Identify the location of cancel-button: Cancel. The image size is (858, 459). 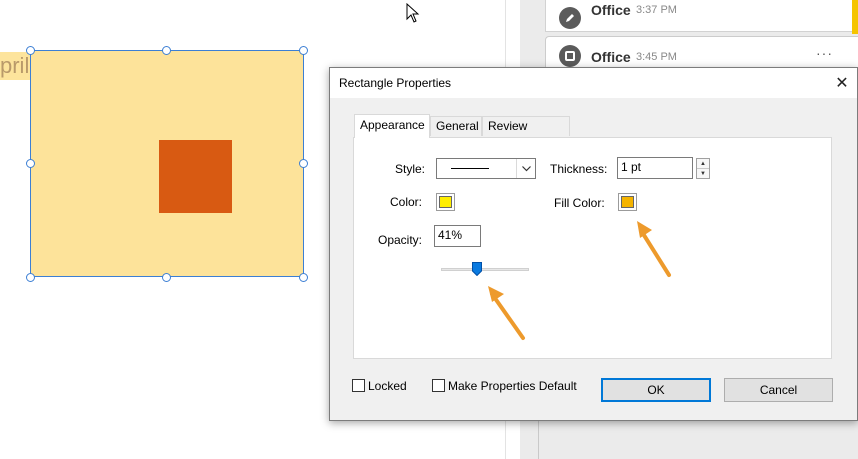
(778, 390).